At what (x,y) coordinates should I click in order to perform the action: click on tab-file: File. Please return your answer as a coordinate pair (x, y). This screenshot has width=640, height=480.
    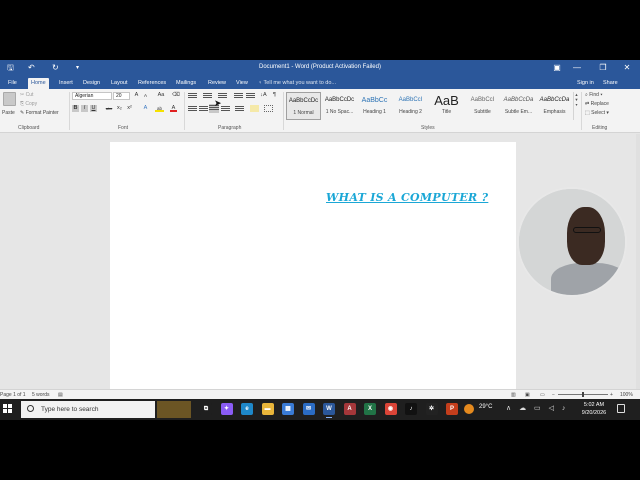
    Looking at the image, I should click on (12, 83).